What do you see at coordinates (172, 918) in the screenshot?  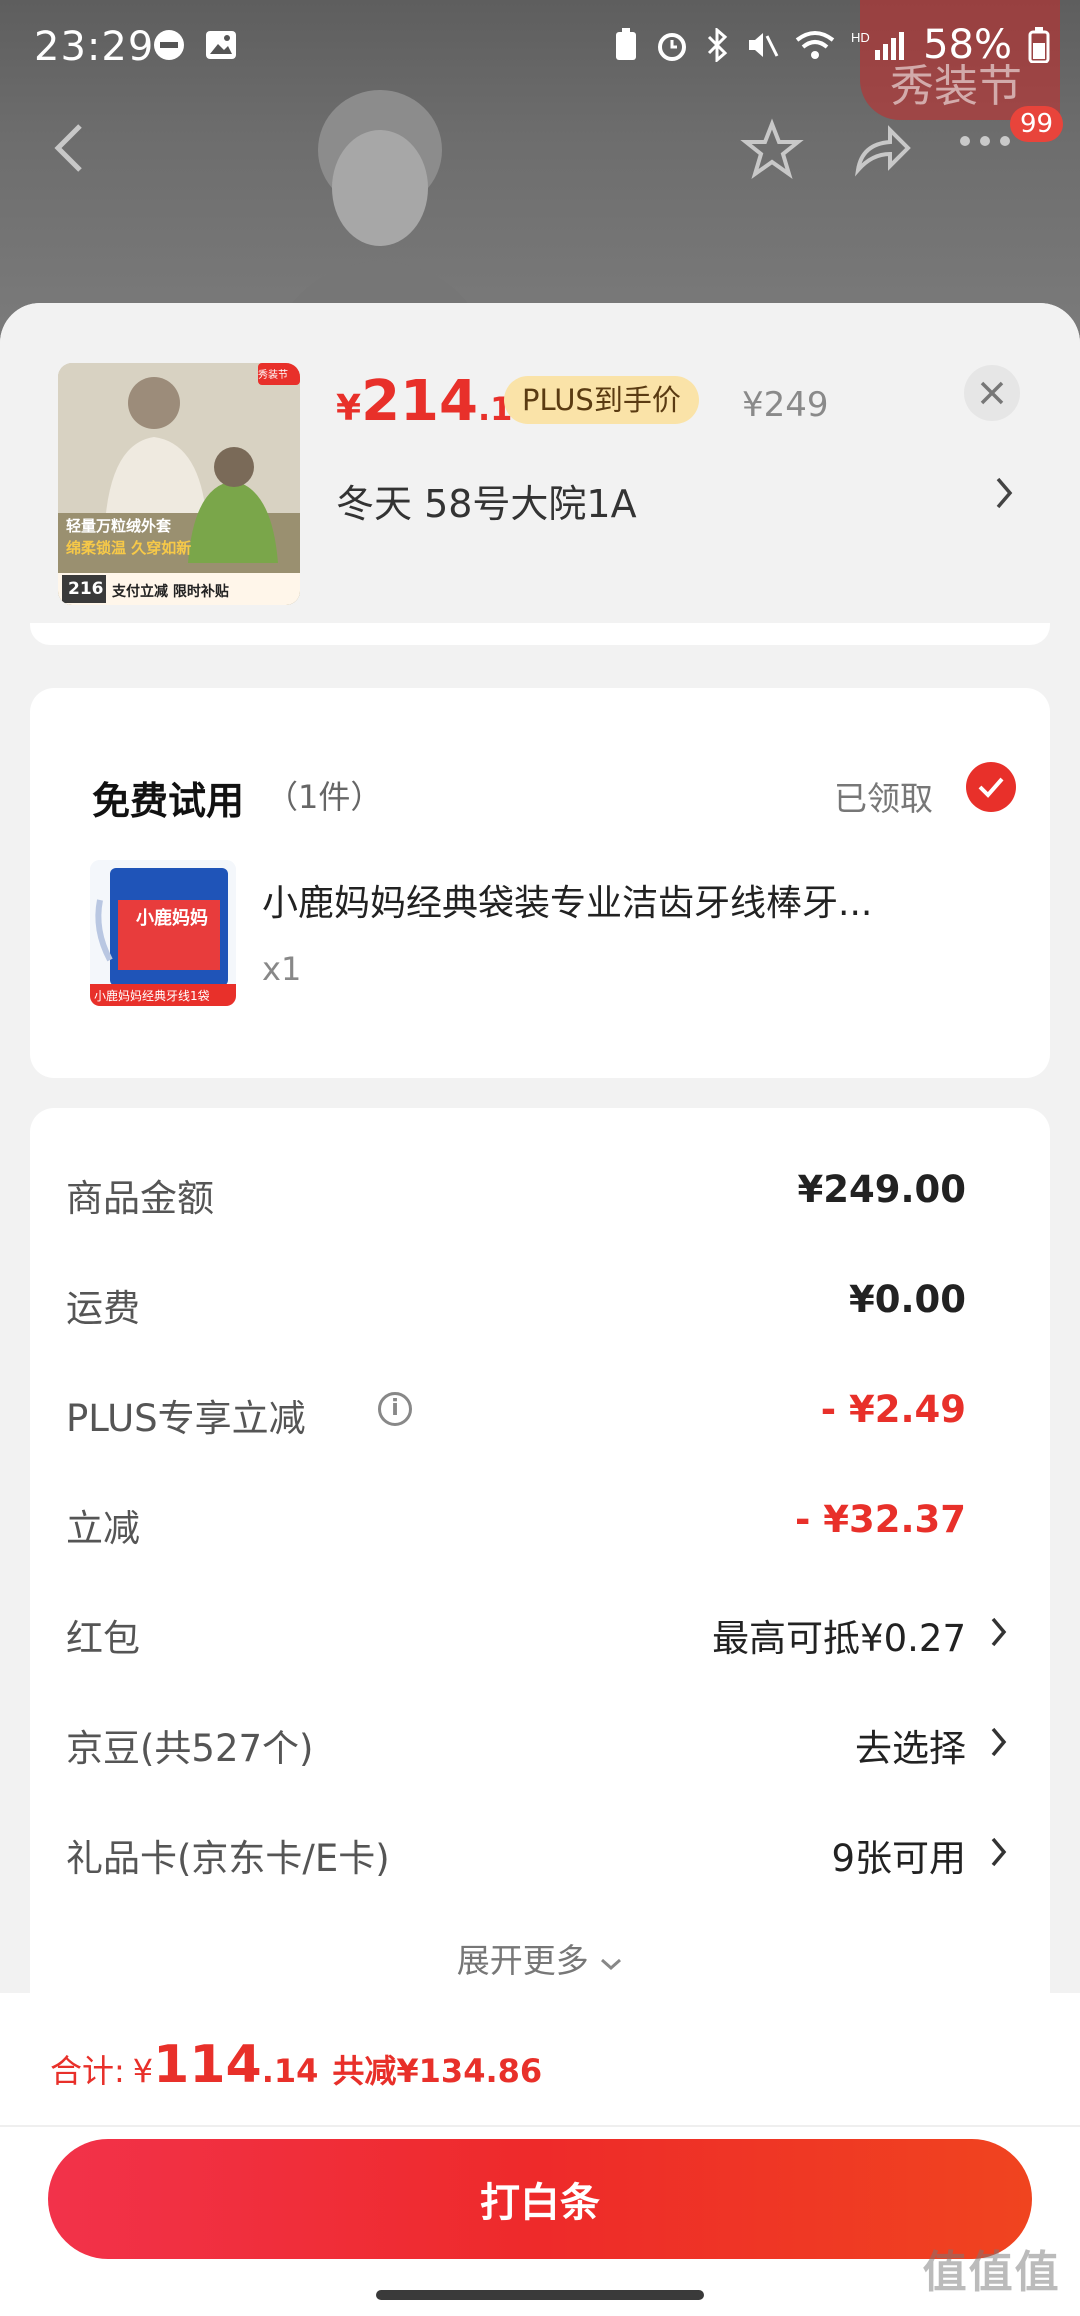 I see `gift-brand-label: 小鹿妈妈` at bounding box center [172, 918].